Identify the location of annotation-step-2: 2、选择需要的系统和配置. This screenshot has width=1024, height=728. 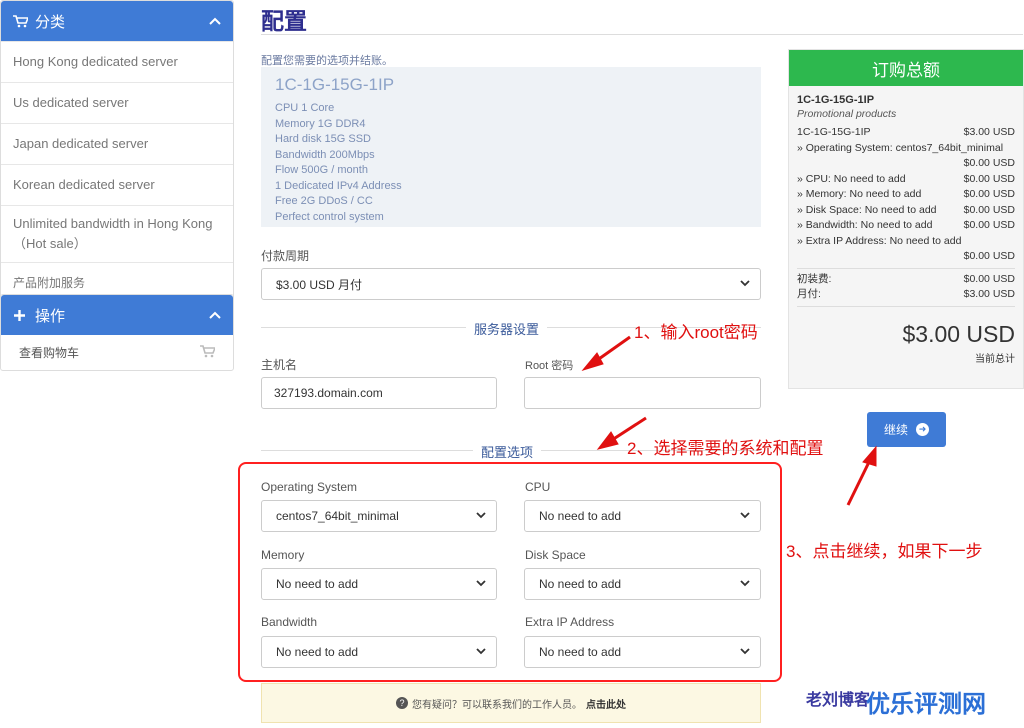
(725, 448).